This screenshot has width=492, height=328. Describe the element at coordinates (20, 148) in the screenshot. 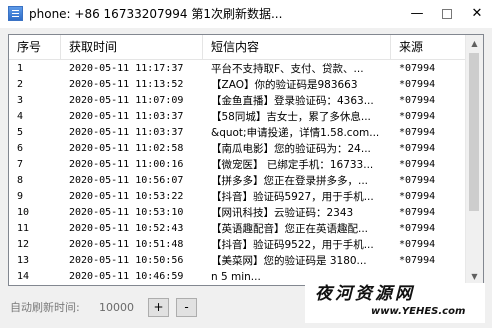

I see `row-index: 6` at that location.